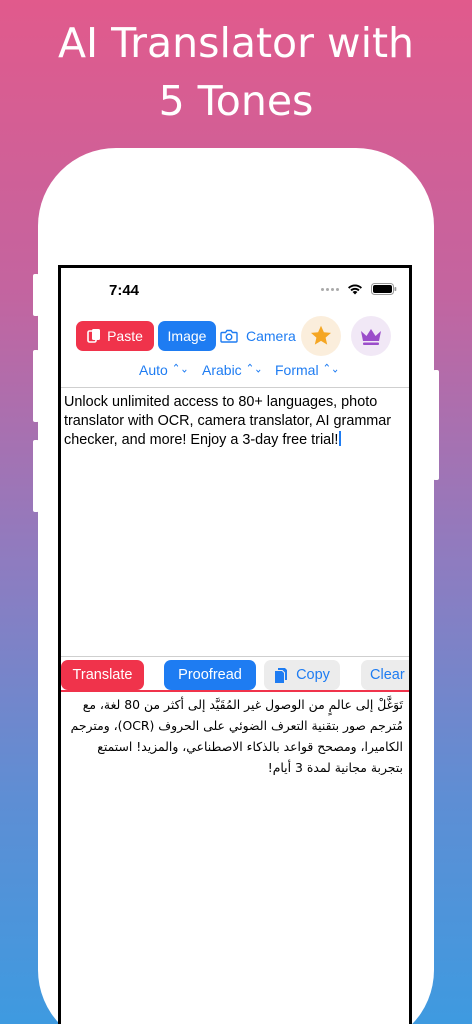 This screenshot has width=472, height=1024. Describe the element at coordinates (297, 370) in the screenshot. I see `tone-label: Formal` at that location.